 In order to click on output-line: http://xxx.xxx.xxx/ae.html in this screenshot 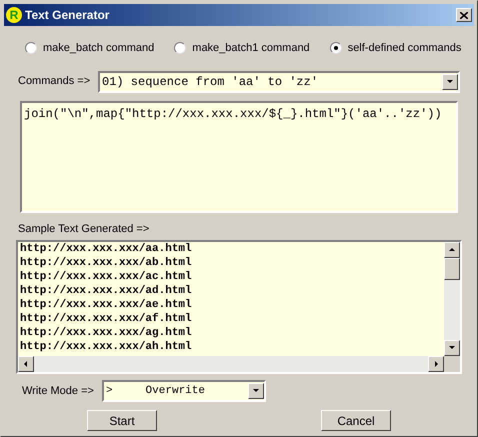, I will do `click(106, 305)`.